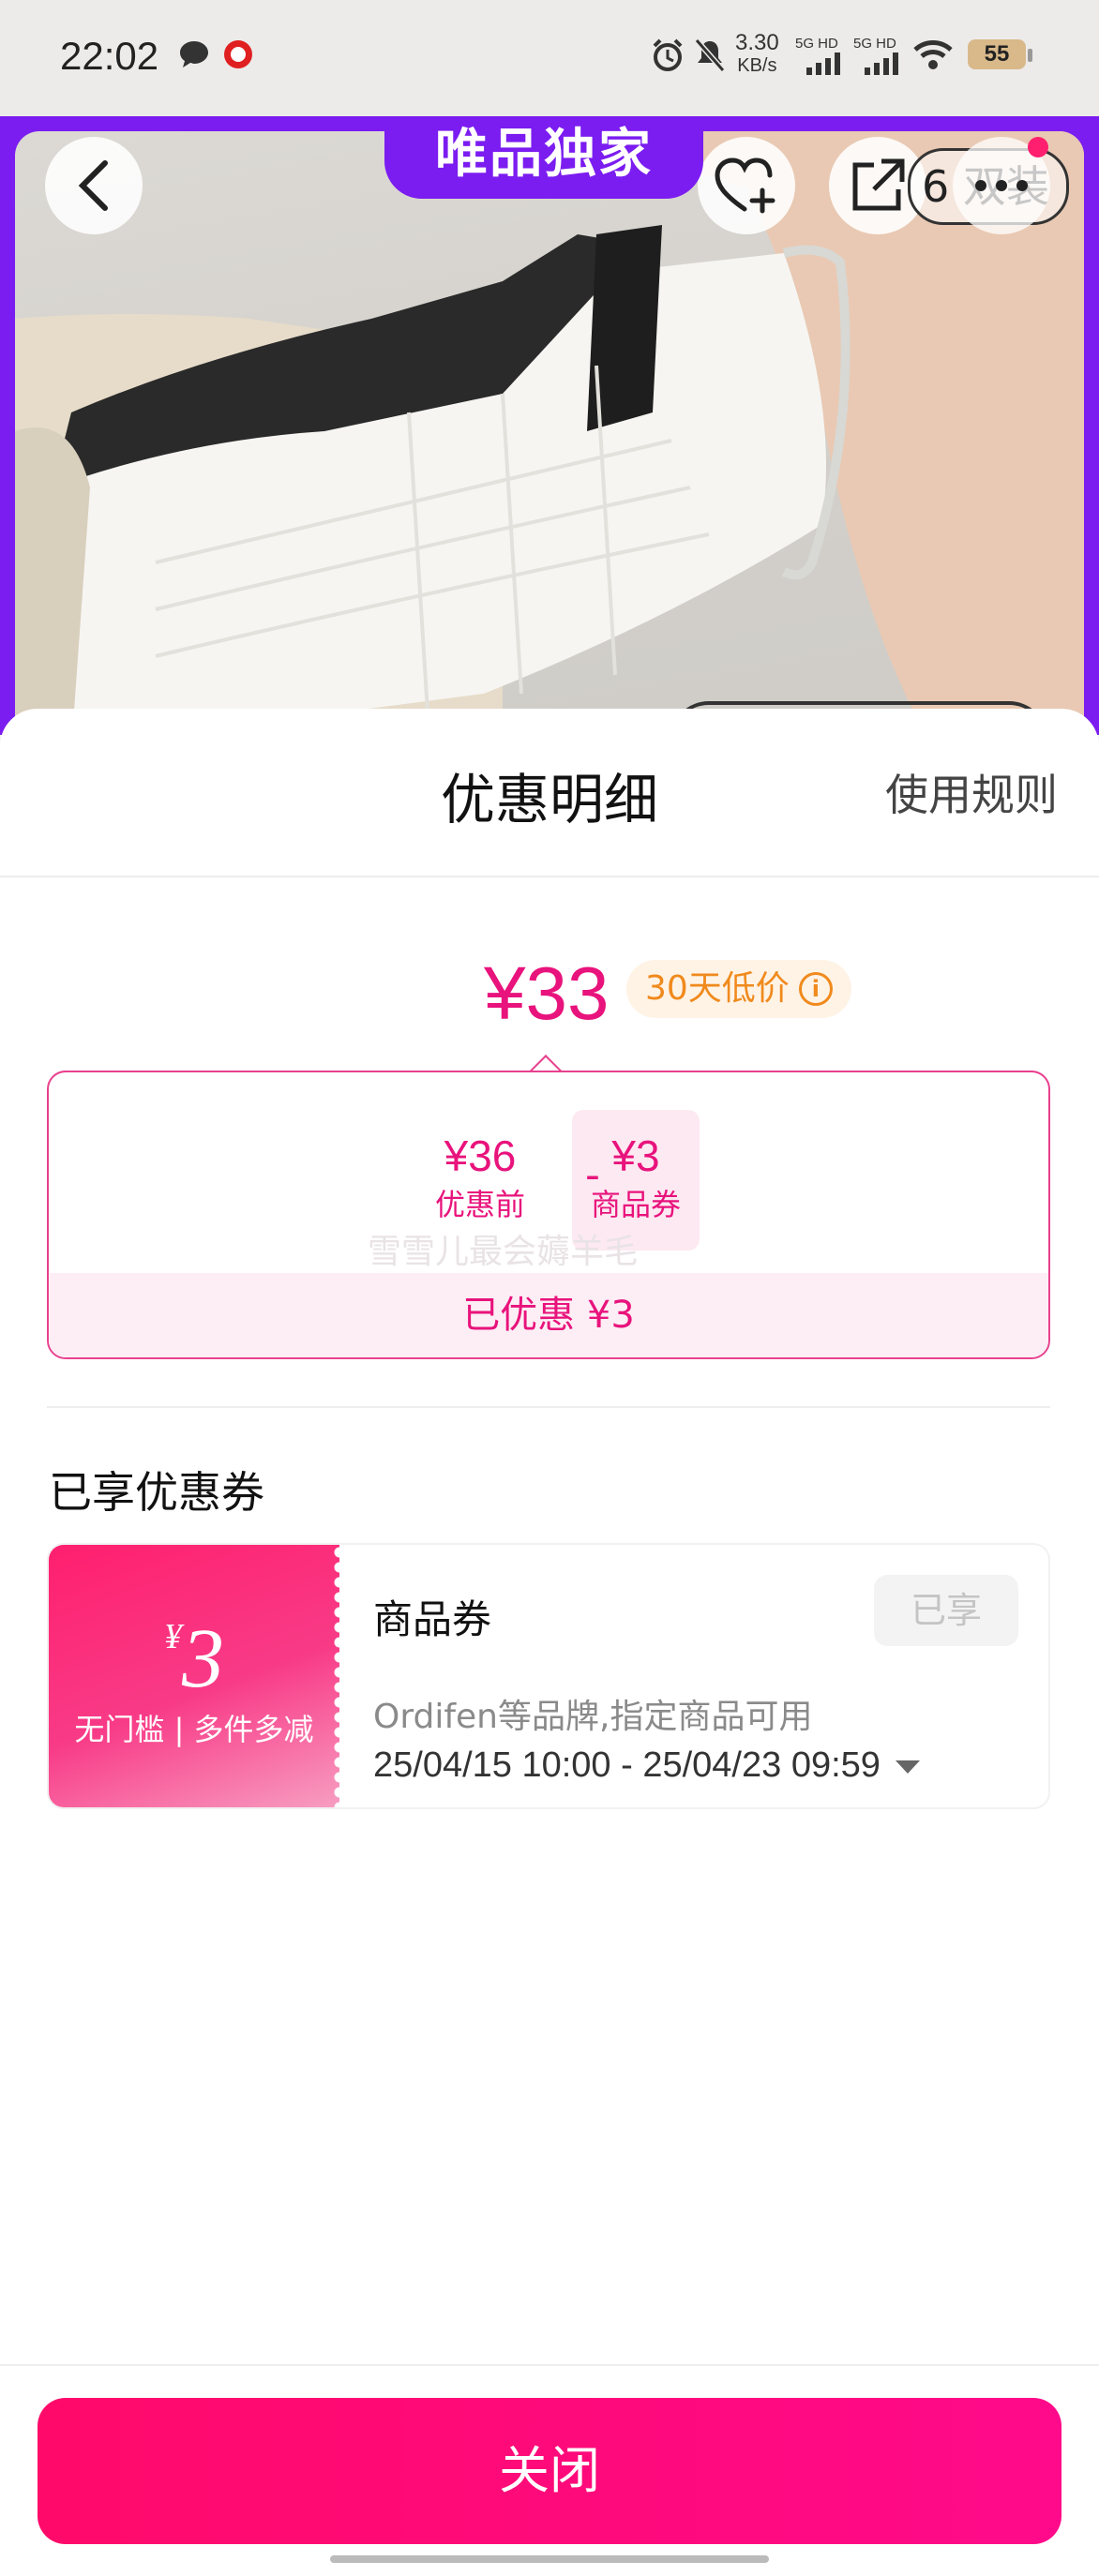 This screenshot has width=1099, height=2576. I want to click on back-button, so click(94, 186).